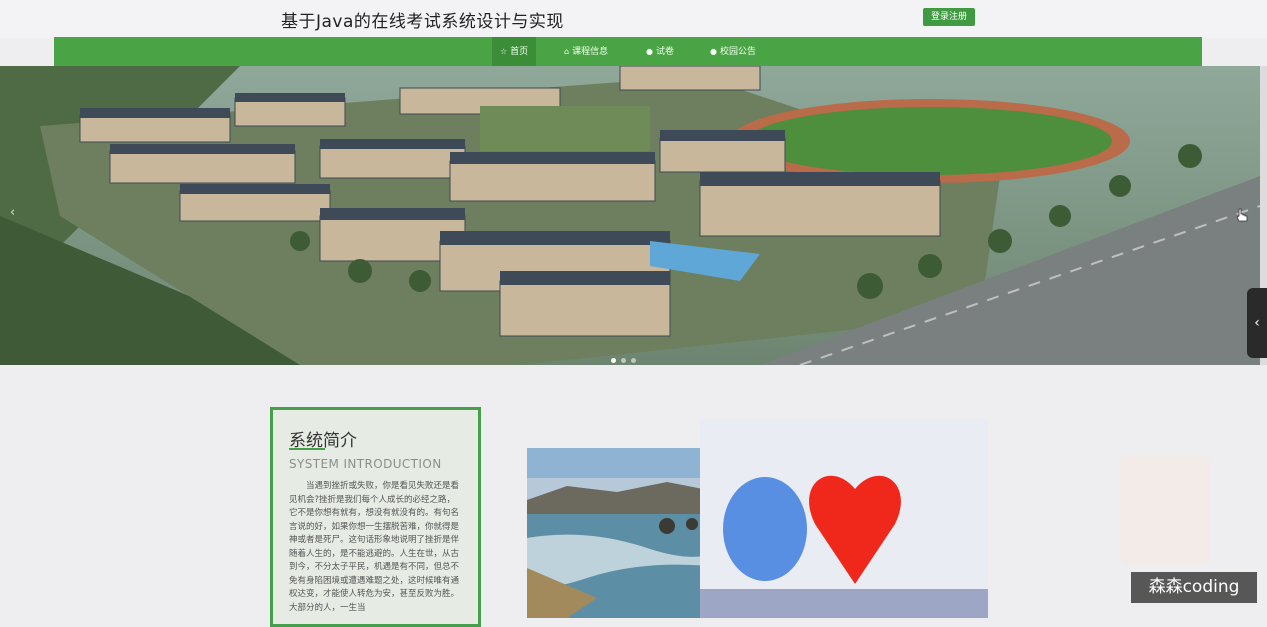 The height and width of the screenshot is (627, 1267). I want to click on side-collapse-tab: ‹, so click(1257, 323).